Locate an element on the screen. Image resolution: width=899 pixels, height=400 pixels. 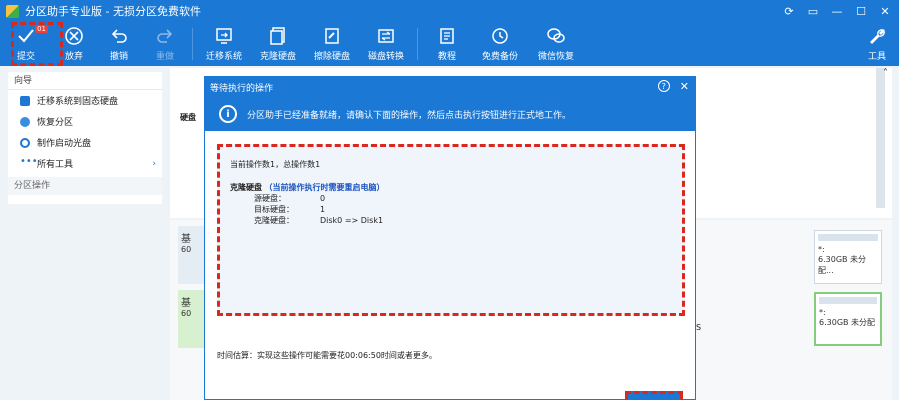
migrate-label: 迁移系统 is located at coordinates (223, 57).